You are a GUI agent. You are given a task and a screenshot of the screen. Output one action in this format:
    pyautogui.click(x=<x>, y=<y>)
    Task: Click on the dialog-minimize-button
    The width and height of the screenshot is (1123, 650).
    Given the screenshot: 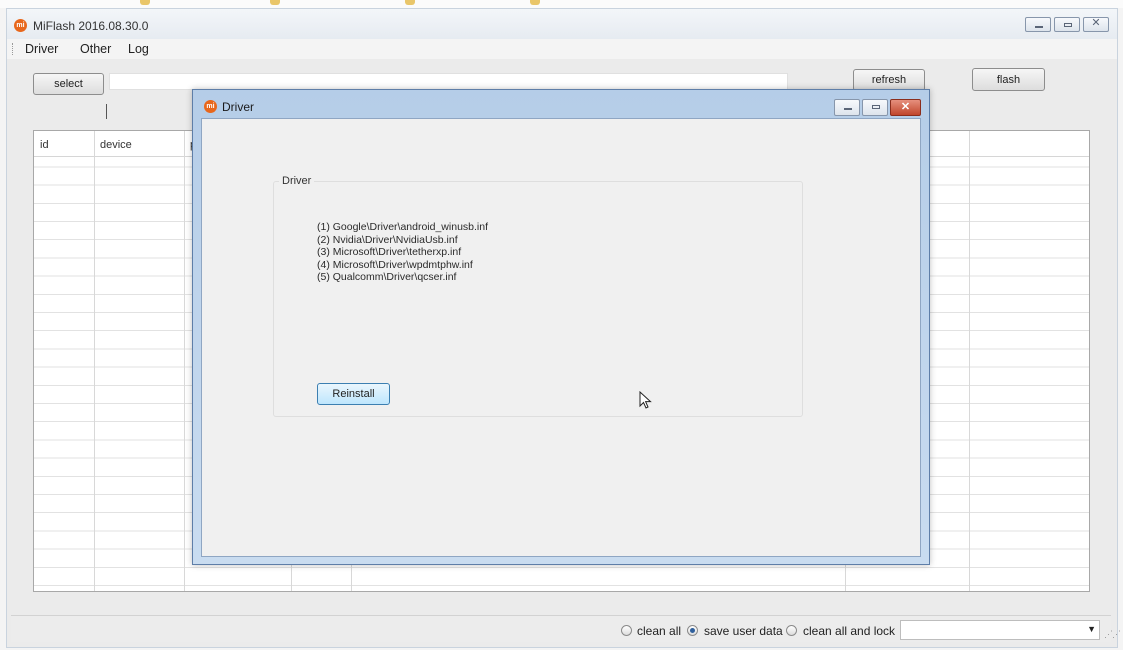 What is the action you would take?
    pyautogui.click(x=847, y=107)
    